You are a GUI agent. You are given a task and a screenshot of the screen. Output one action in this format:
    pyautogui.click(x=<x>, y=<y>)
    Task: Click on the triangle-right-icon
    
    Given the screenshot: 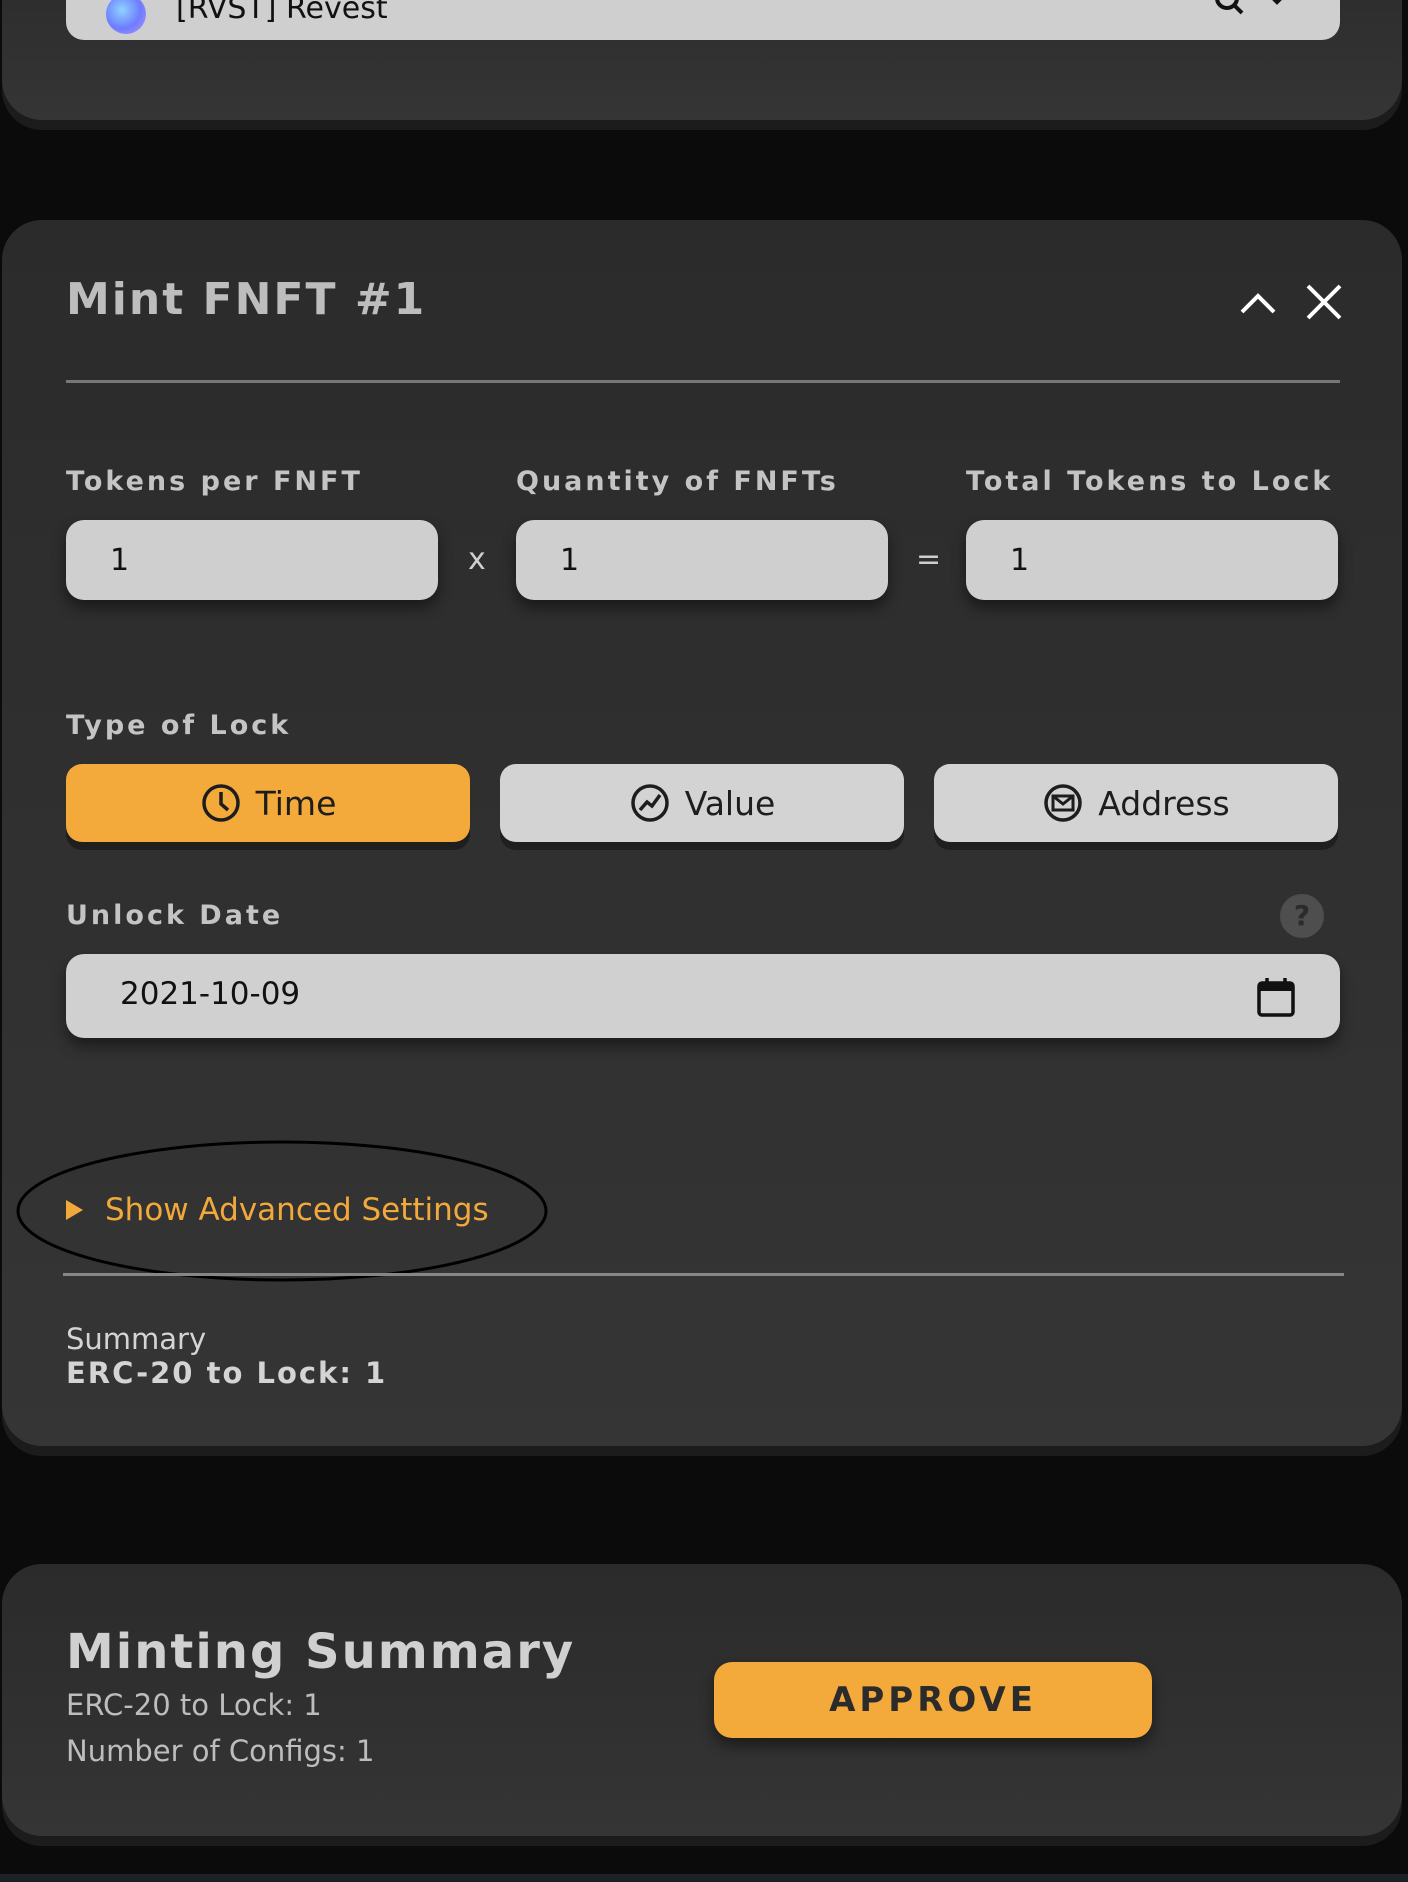 What is the action you would take?
    pyautogui.click(x=74, y=1210)
    